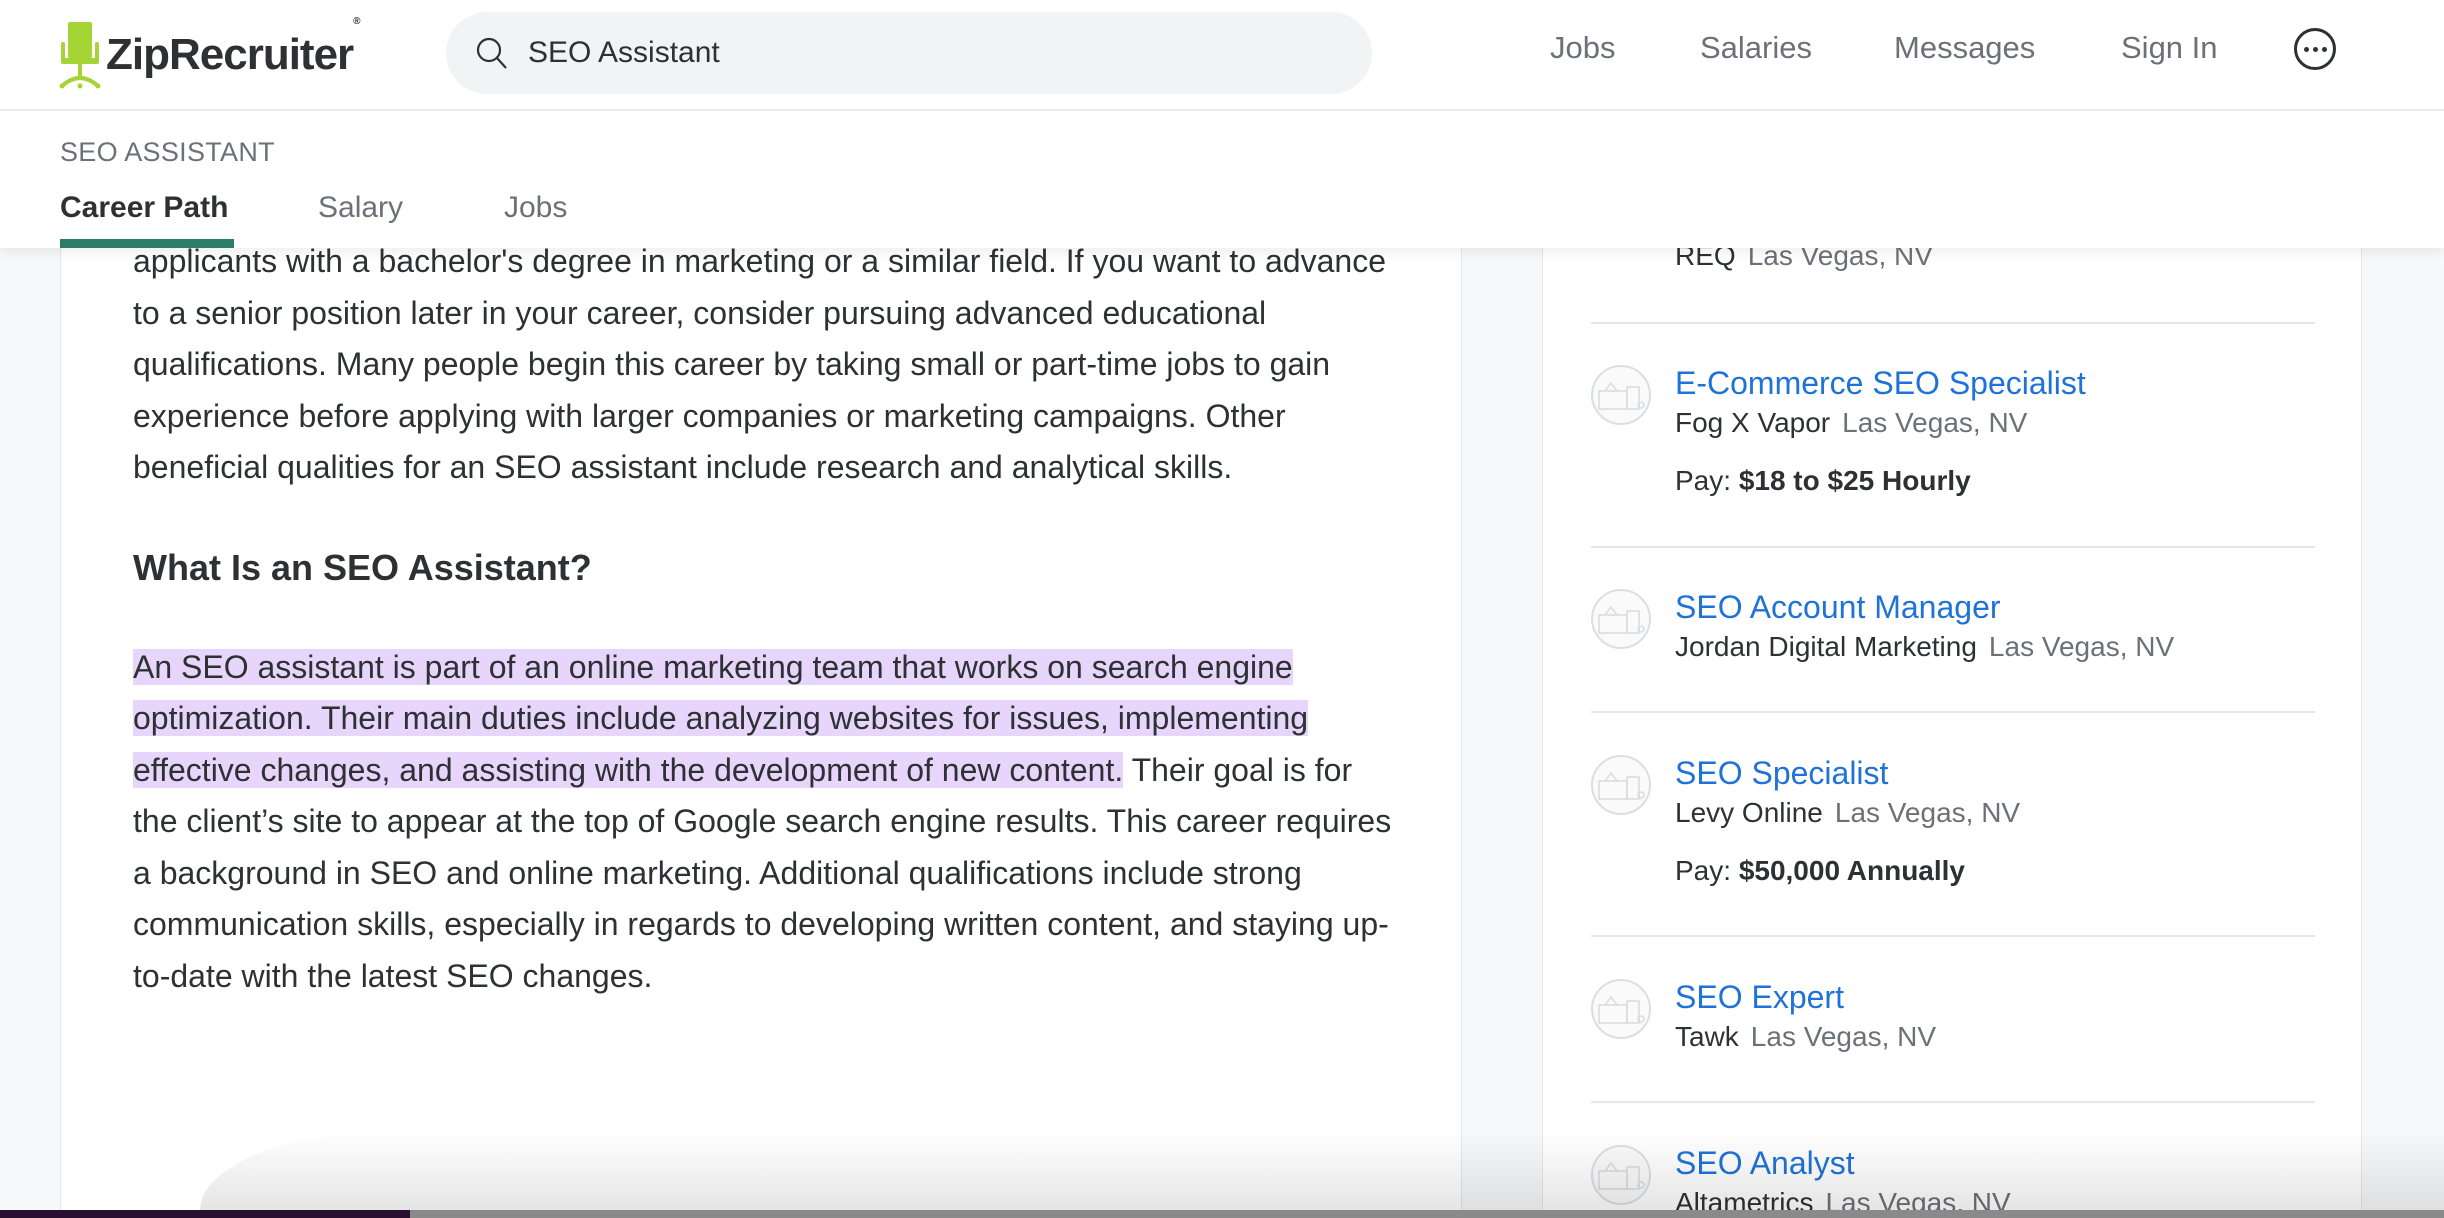  I want to click on tab-jobs: Jobs, so click(535, 208).